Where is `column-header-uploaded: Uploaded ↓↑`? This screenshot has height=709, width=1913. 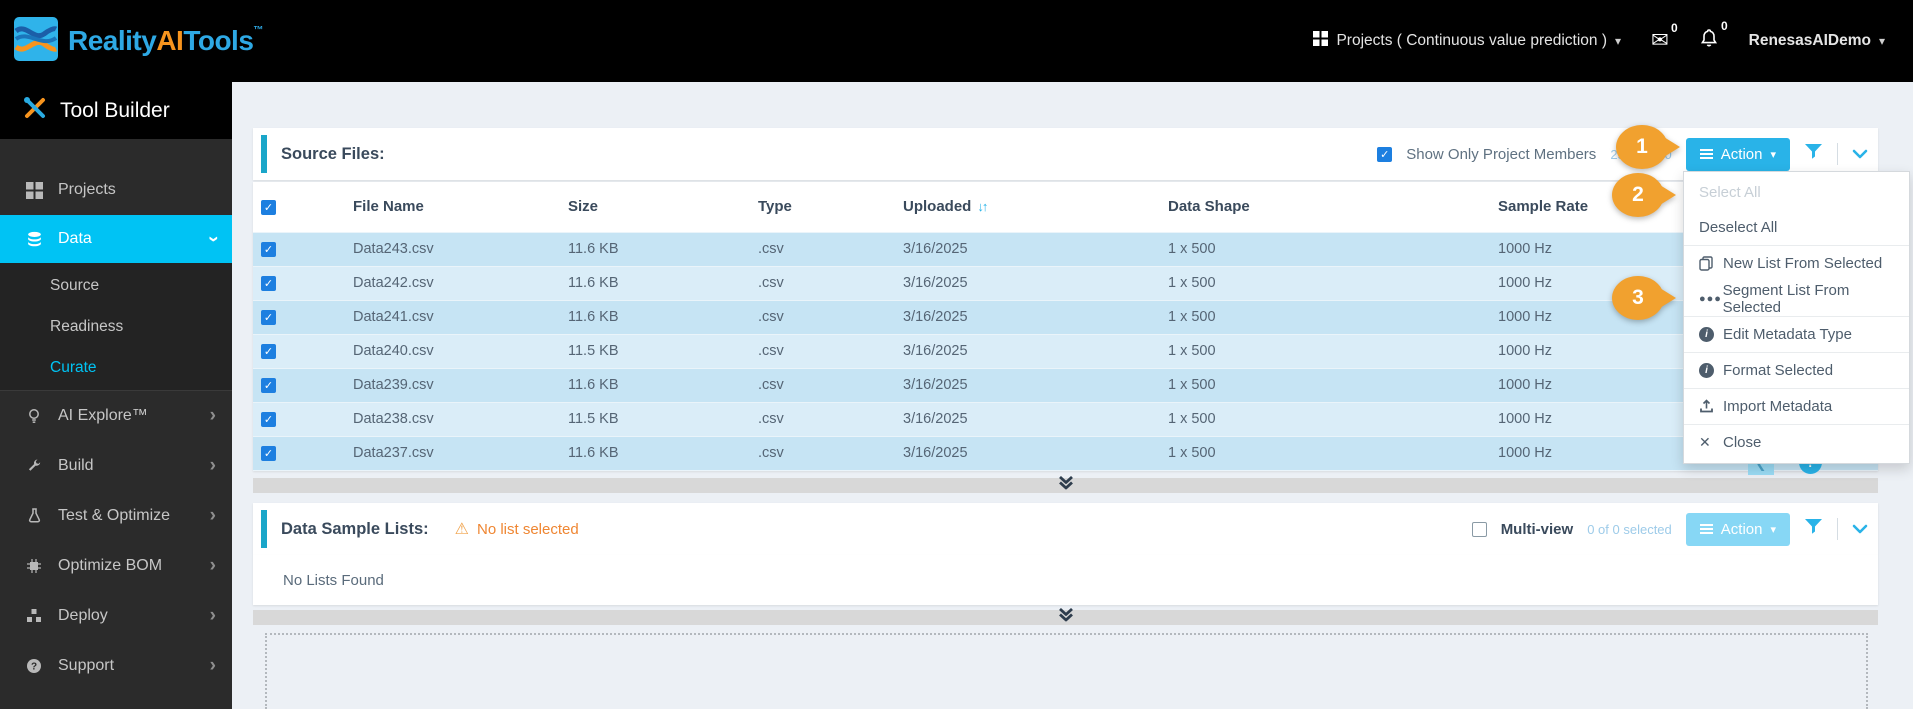
column-header-uploaded: Uploaded ↓↑ is located at coordinates (1025, 207).